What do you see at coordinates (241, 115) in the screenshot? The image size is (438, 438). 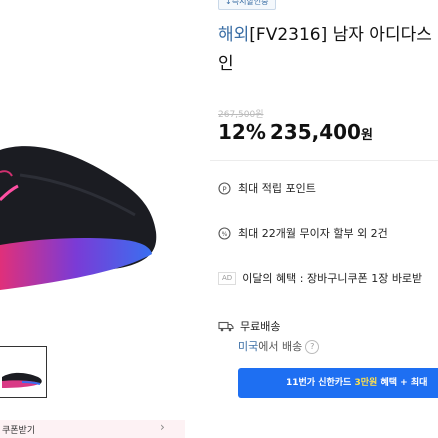 I see `original-price: 267,500원` at bounding box center [241, 115].